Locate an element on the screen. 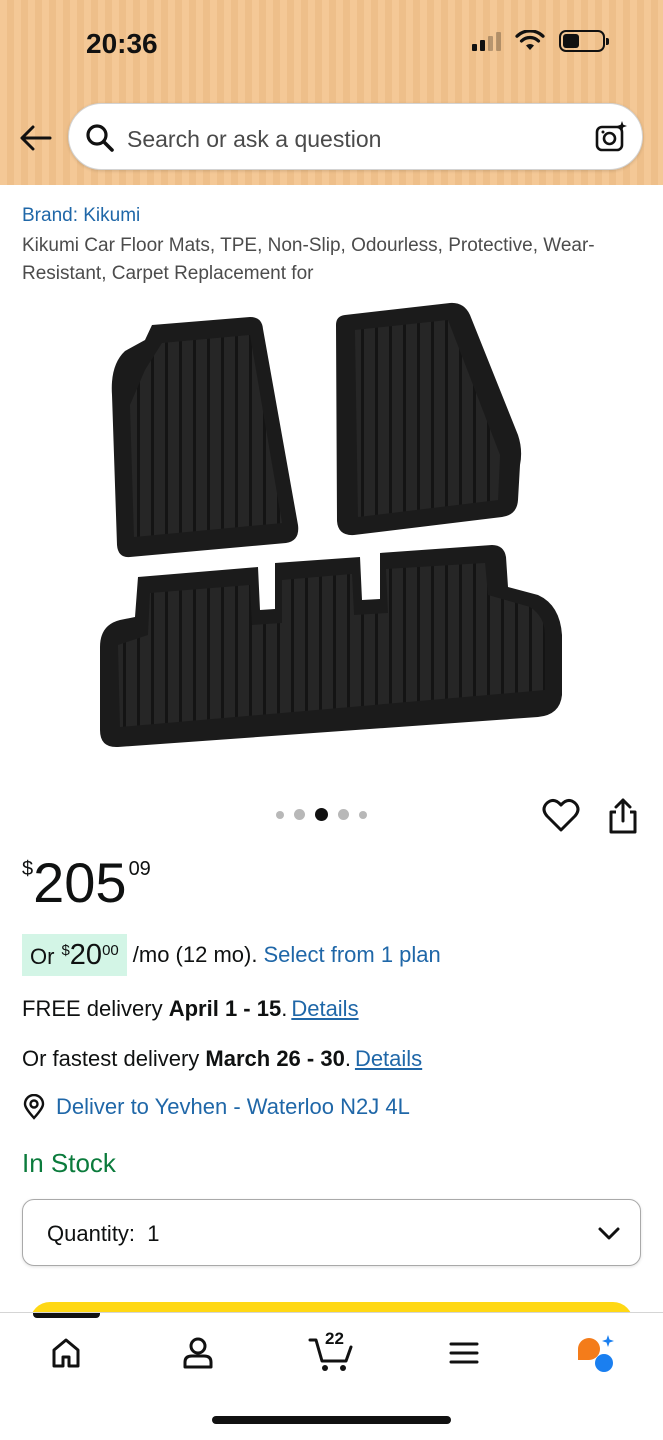  installment-term: /mo (12 mo). is located at coordinates (195, 954).